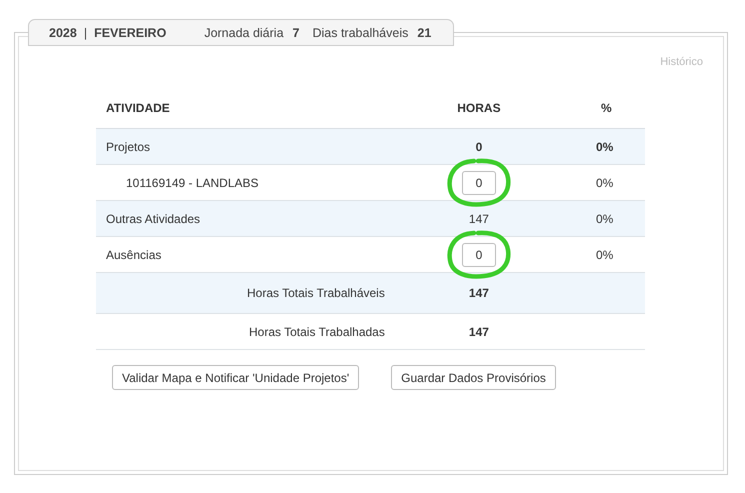  Describe the element at coordinates (478, 146) in the screenshot. I see `hours-cell: 0` at that location.